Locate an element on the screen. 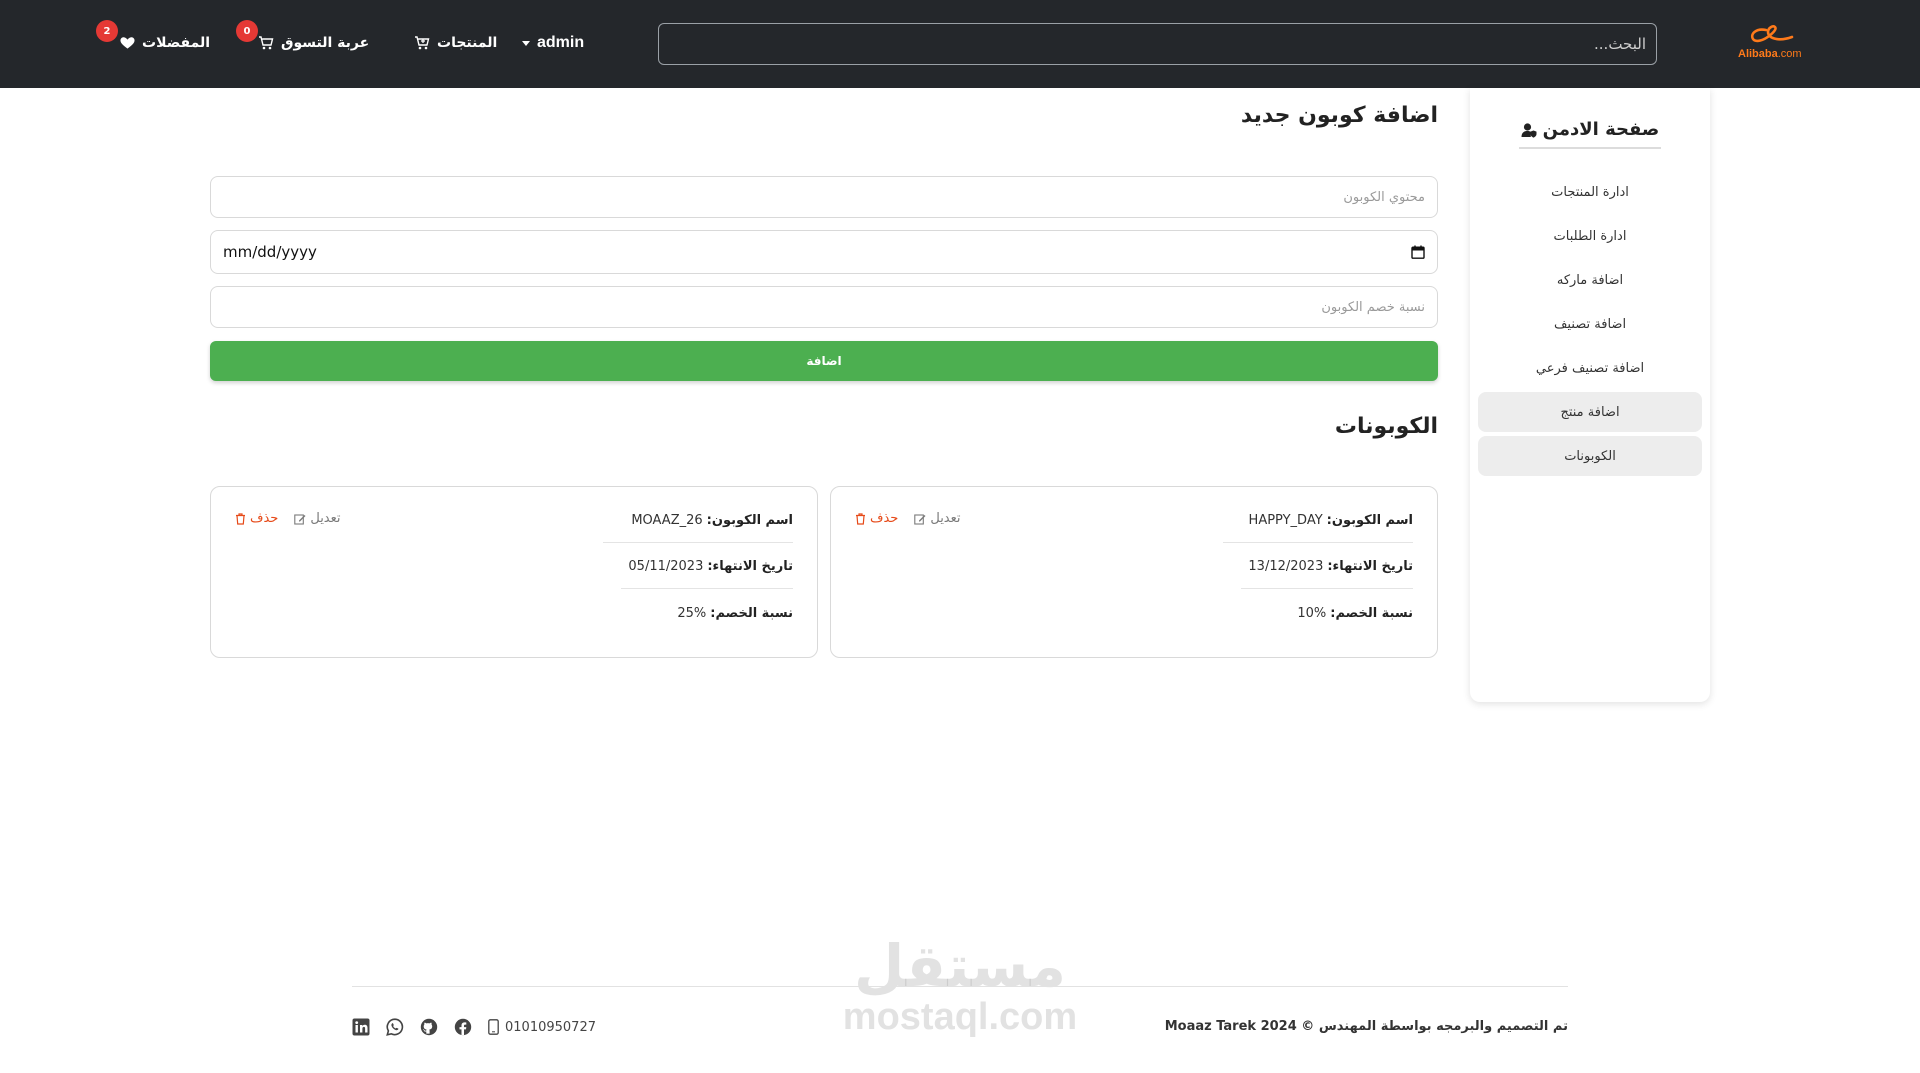 Image resolution: width=1920 pixels, height=1073 pixels. whatsapp-icon is located at coordinates (395, 1027).